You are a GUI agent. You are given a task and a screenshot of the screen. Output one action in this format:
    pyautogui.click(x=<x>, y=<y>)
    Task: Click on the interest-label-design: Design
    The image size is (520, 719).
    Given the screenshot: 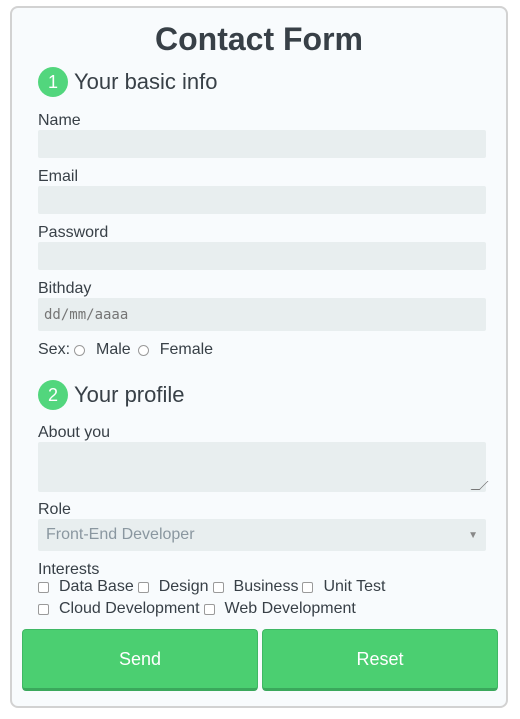 What is the action you would take?
    pyautogui.click(x=183, y=586)
    